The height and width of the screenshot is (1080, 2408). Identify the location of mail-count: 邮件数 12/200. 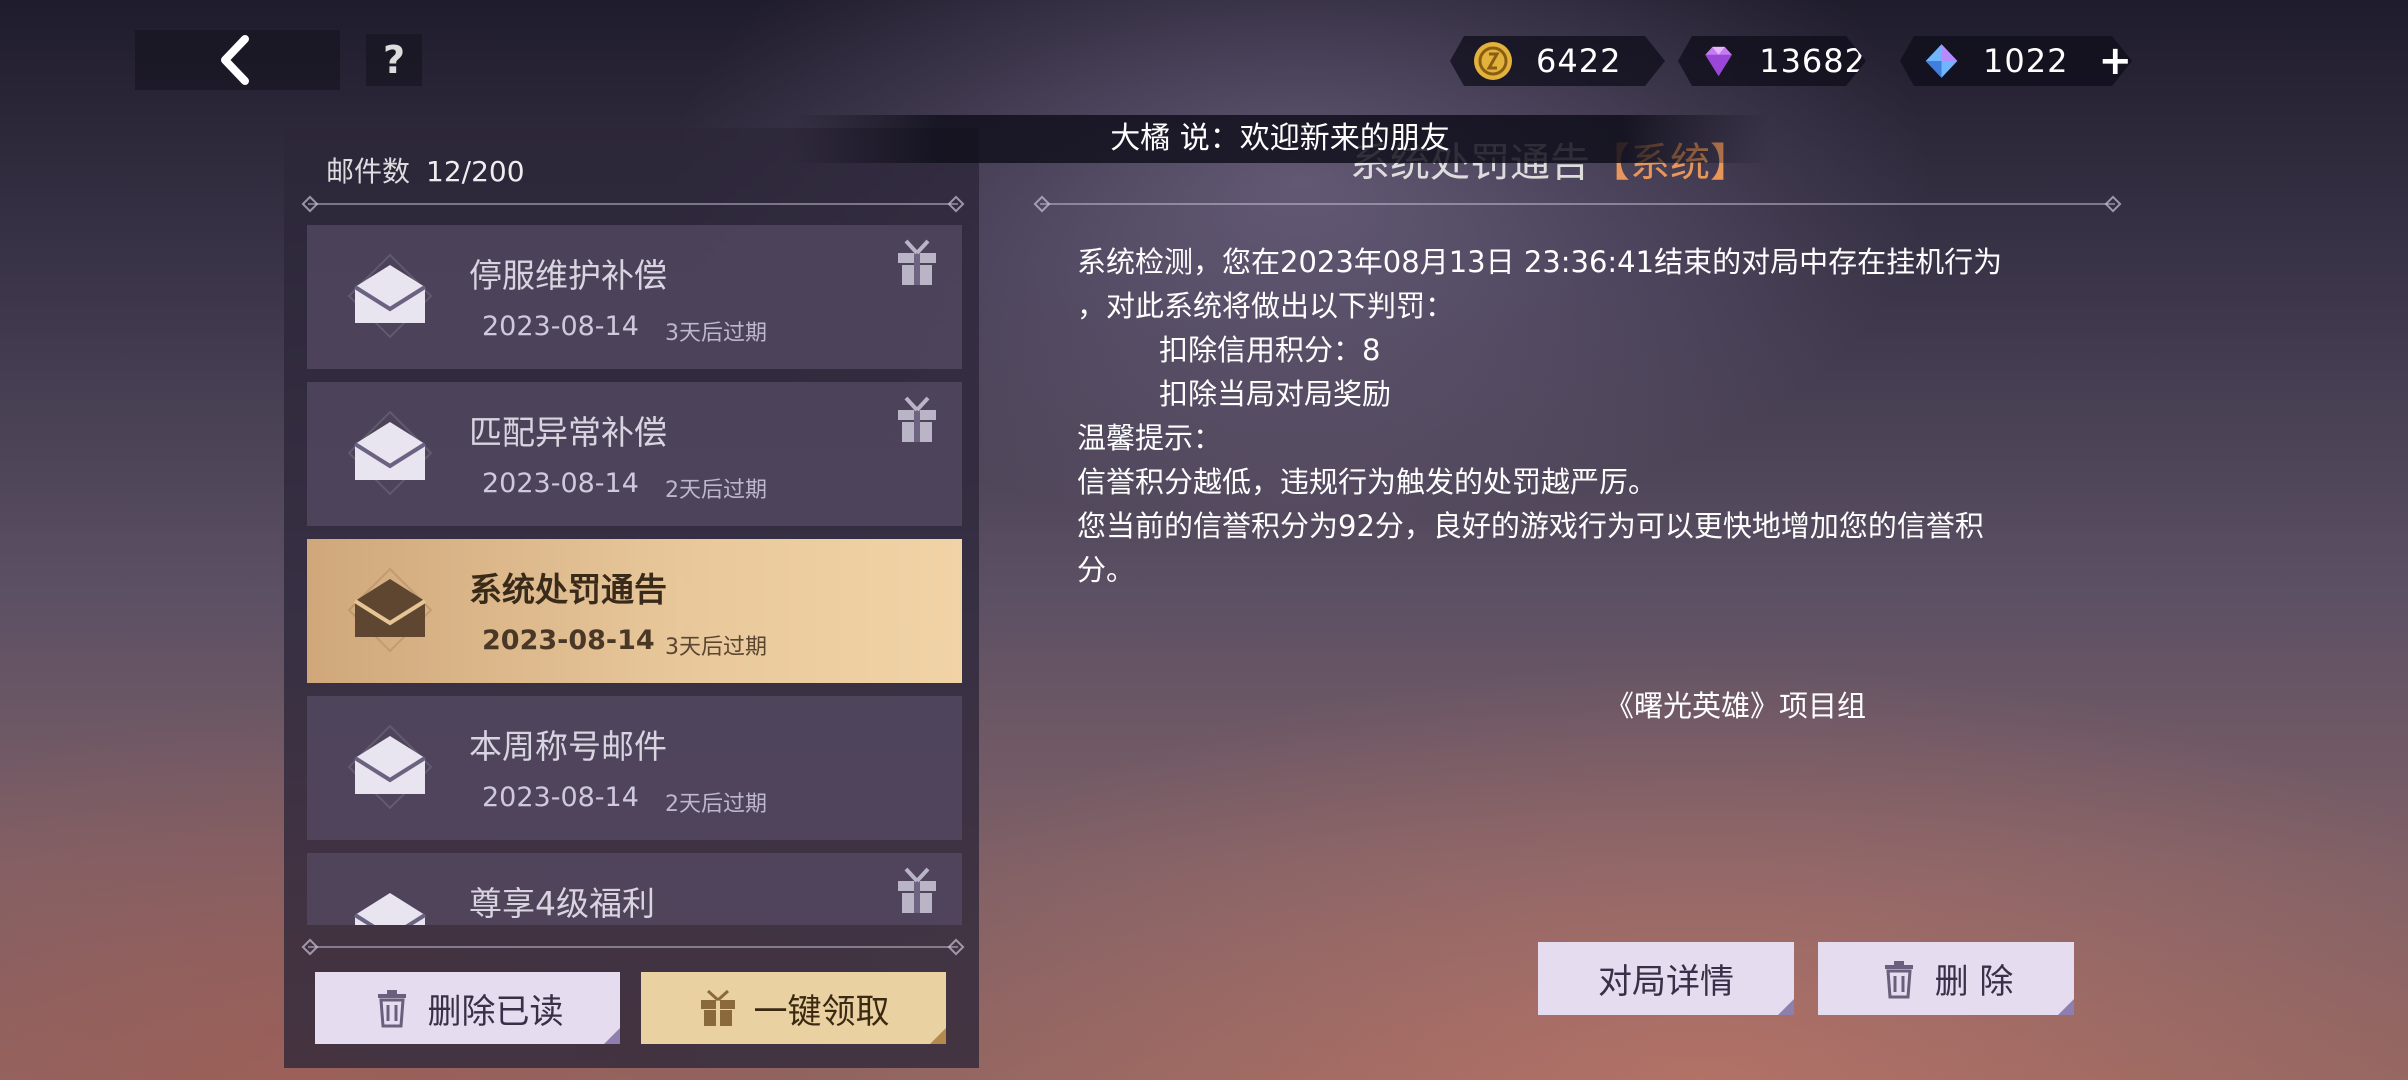
(425, 170).